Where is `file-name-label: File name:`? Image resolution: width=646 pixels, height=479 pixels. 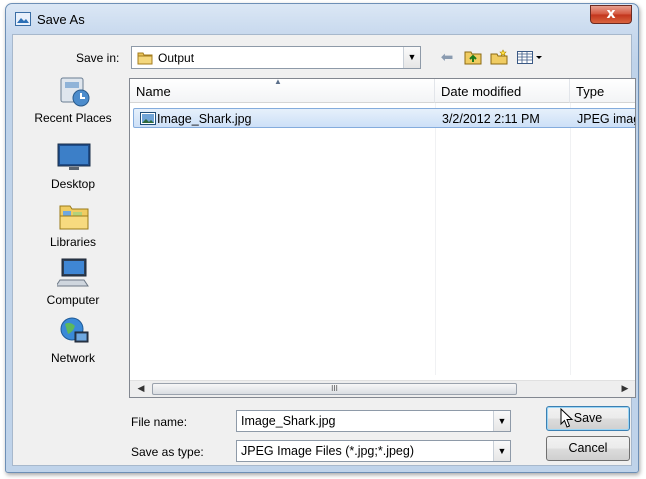 file-name-label: File name: is located at coordinates (159, 422).